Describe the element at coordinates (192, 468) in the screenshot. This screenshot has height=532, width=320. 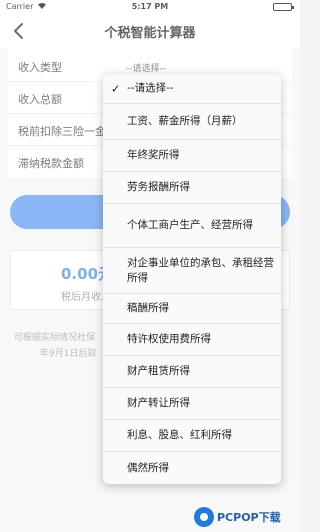
I see `dropdown-option-incidental: 偶然所得` at that location.